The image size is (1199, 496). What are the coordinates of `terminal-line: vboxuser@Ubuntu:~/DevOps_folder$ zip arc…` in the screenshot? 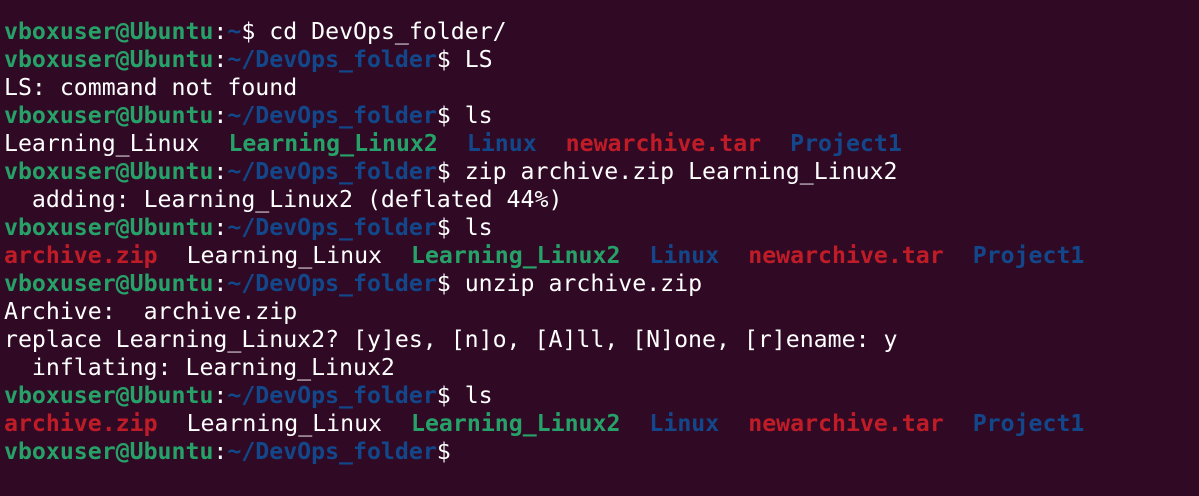 It's located at (601, 172).